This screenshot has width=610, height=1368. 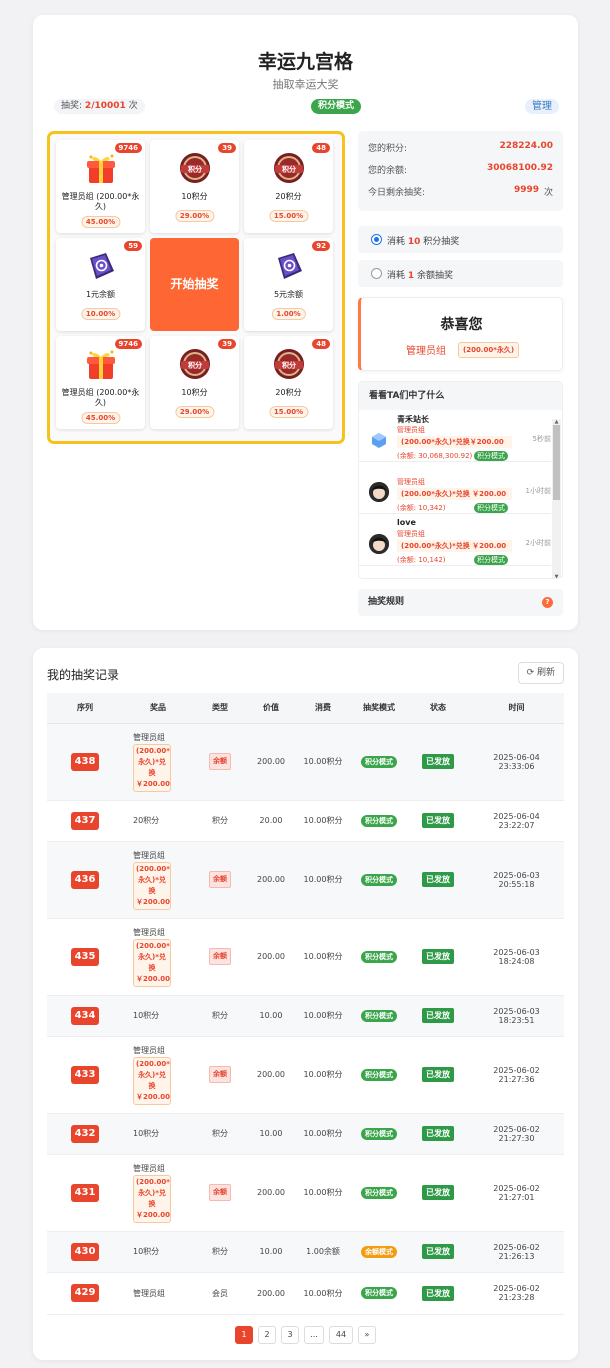 What do you see at coordinates (460, 273) in the screenshot?
I see `option-balance-draw: 消耗 1 余额抽奖` at bounding box center [460, 273].